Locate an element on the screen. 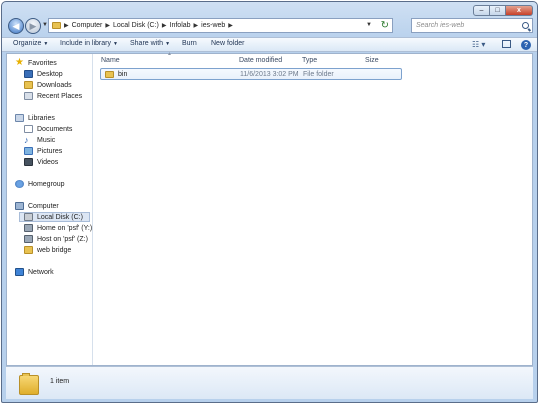 Image resolution: width=542 pixels, height=406 pixels. nav-label: Documents is located at coordinates (55, 129).